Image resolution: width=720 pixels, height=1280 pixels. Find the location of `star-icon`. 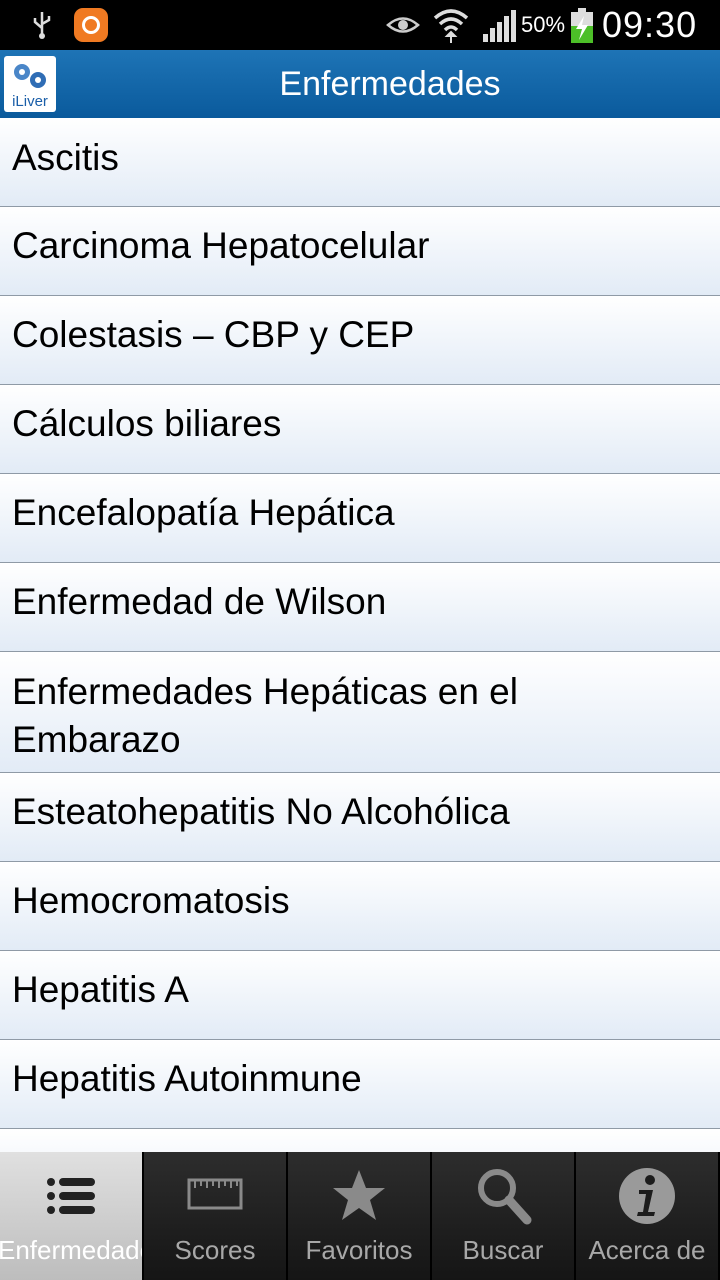

star-icon is located at coordinates (359, 1195).